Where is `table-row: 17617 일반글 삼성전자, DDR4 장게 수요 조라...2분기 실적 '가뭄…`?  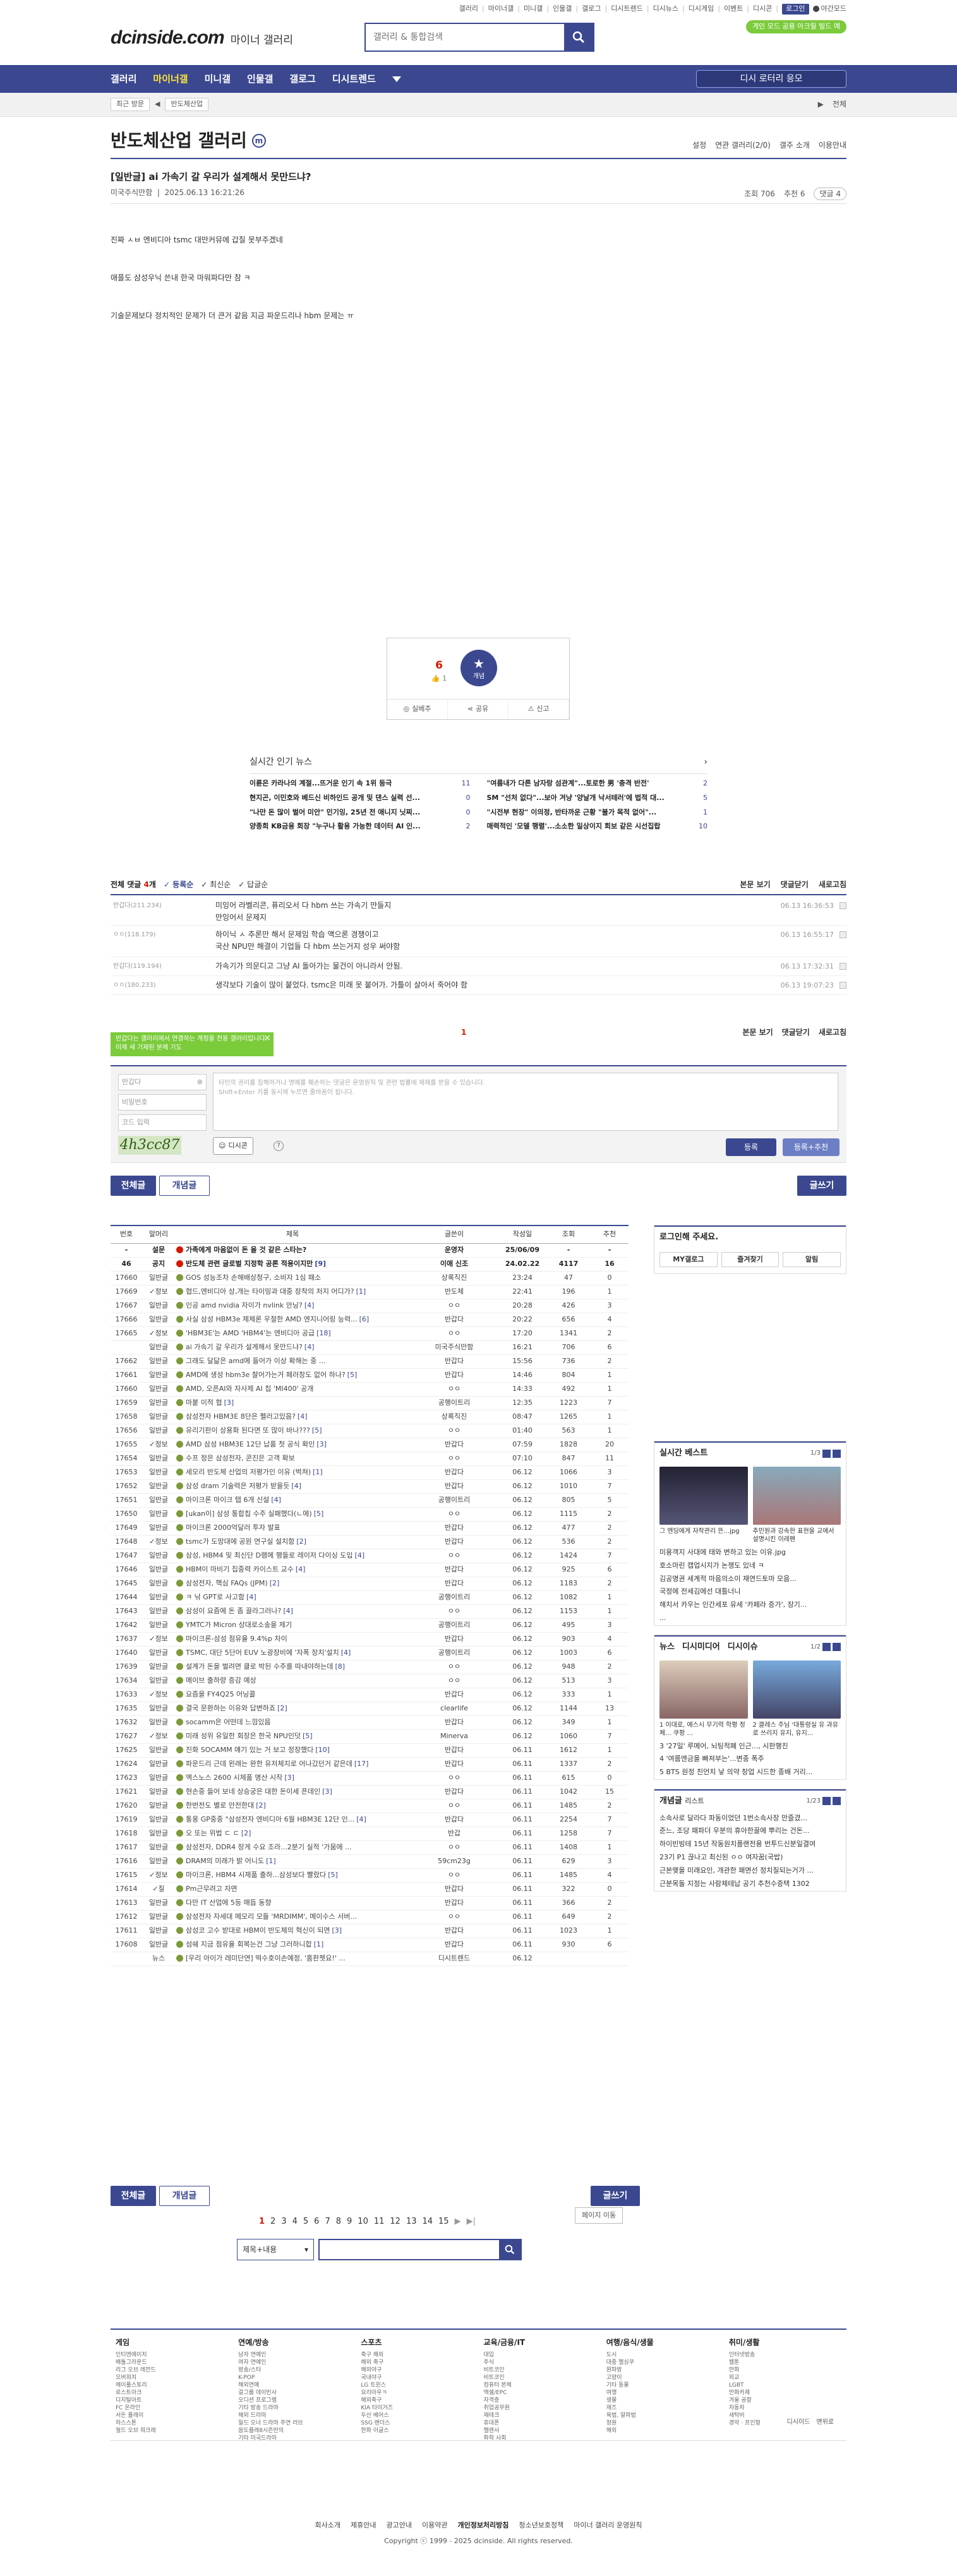 table-row: 17617 일반글 삼성전자, DDR4 장게 수요 조라...2분기 실적 '가뭄… is located at coordinates (370, 1847).